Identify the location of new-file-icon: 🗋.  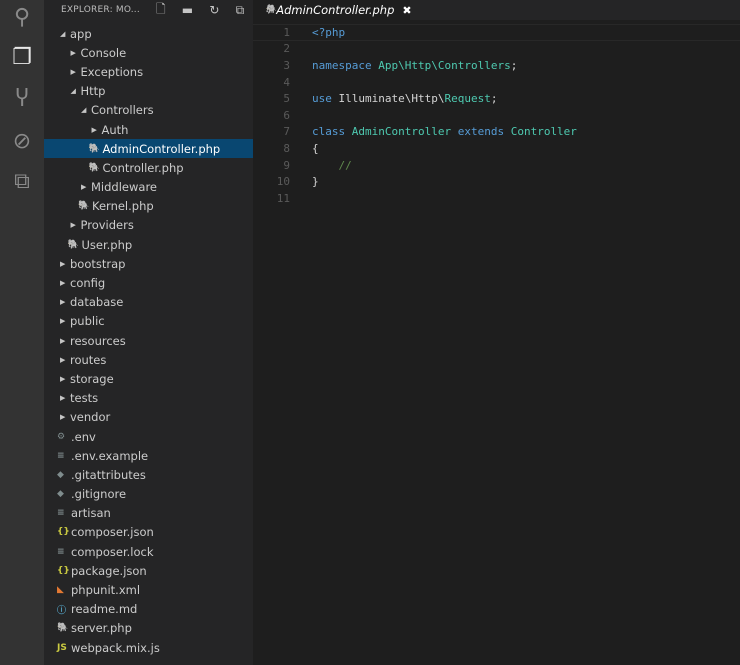
(161, 10).